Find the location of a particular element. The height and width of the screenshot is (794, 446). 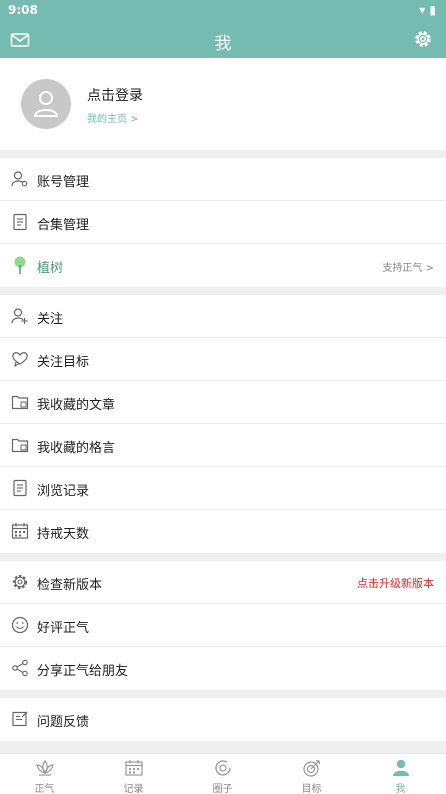

tab-circle: 圈子 is located at coordinates (222, 774).